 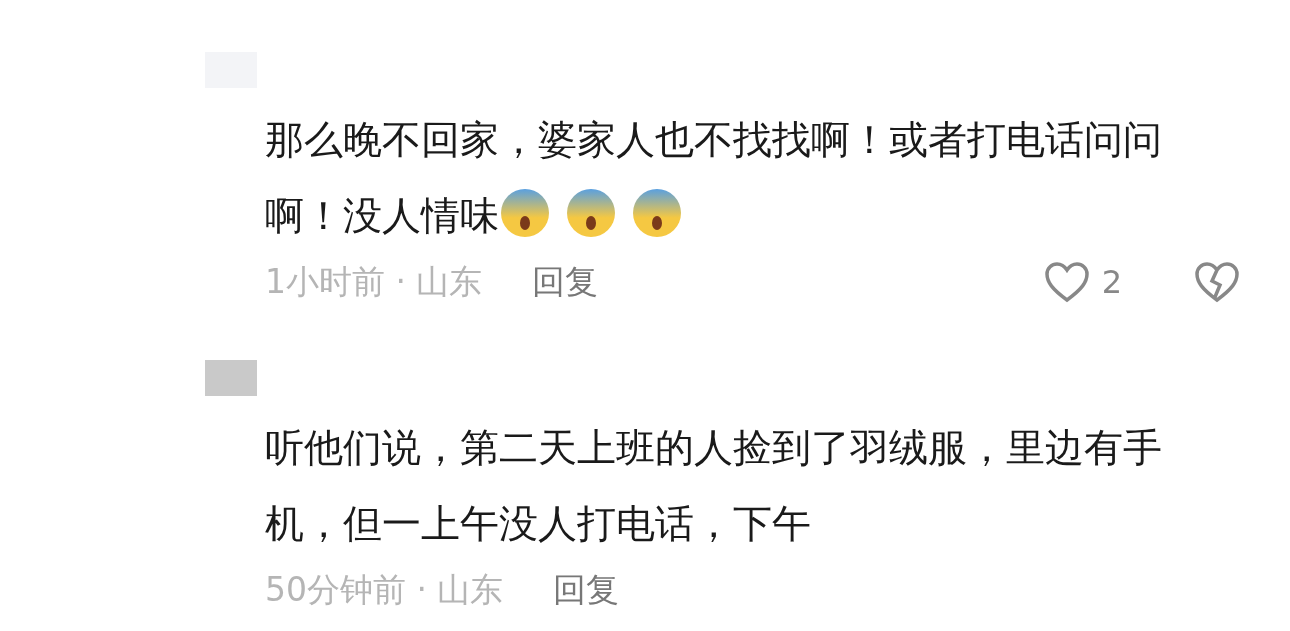 What do you see at coordinates (1066, 282) in the screenshot?
I see `heart-icon` at bounding box center [1066, 282].